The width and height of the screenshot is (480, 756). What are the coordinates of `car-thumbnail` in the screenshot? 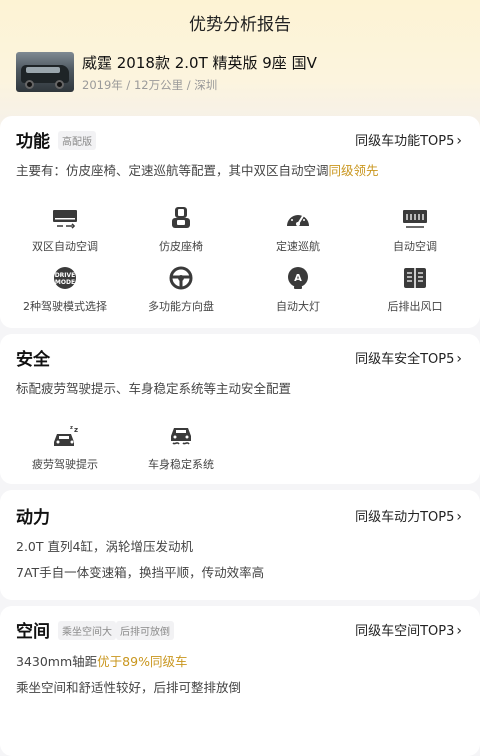 It's located at (45, 72).